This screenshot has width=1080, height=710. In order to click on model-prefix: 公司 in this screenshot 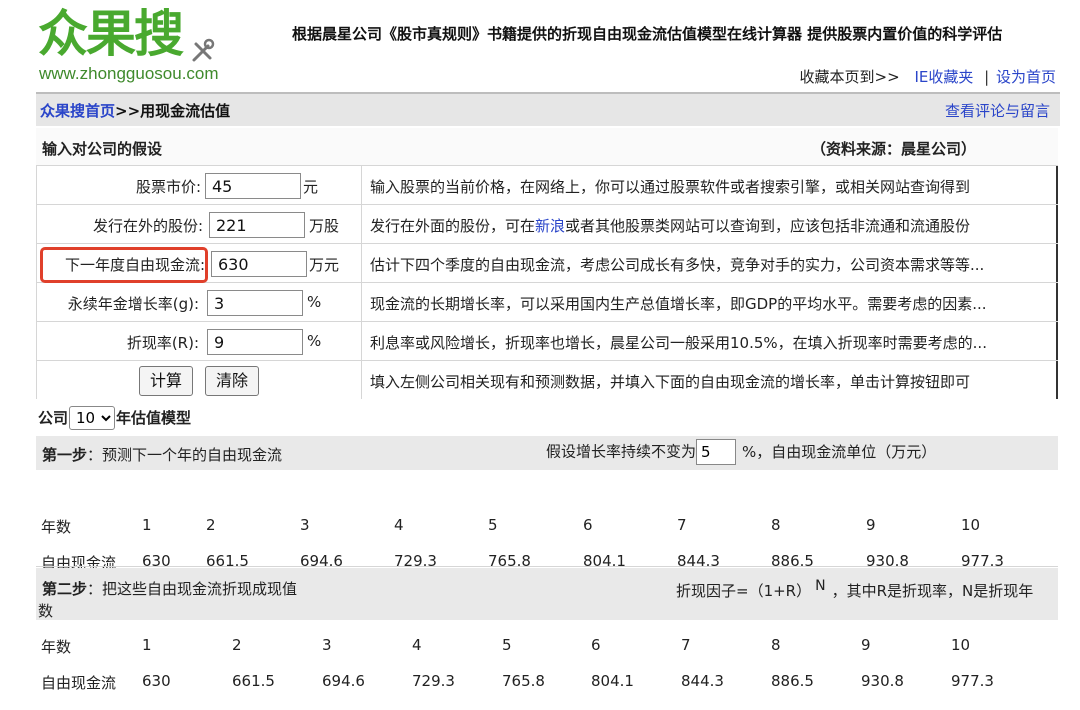, I will do `click(53, 418)`.